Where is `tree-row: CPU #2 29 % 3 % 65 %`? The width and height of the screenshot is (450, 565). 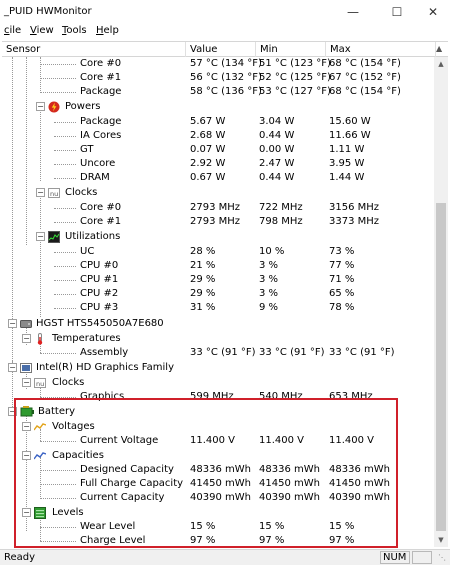 tree-row: CPU #2 29 % 3 % 65 % is located at coordinates (218, 294).